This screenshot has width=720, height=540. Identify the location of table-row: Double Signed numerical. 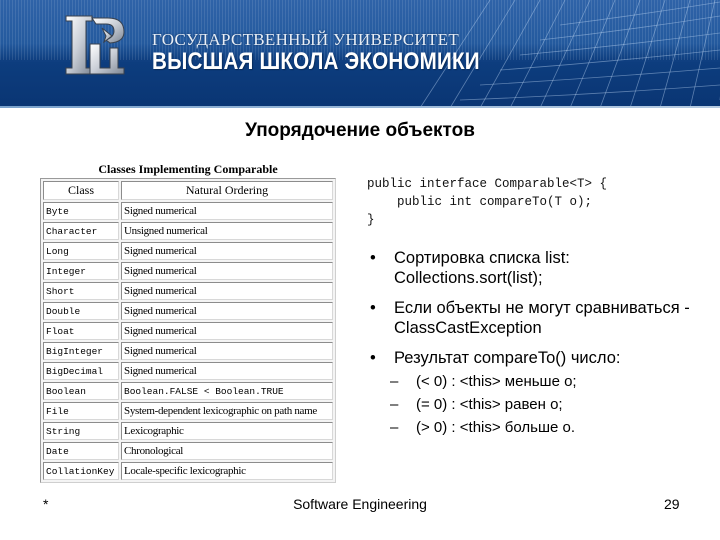
(188, 311).